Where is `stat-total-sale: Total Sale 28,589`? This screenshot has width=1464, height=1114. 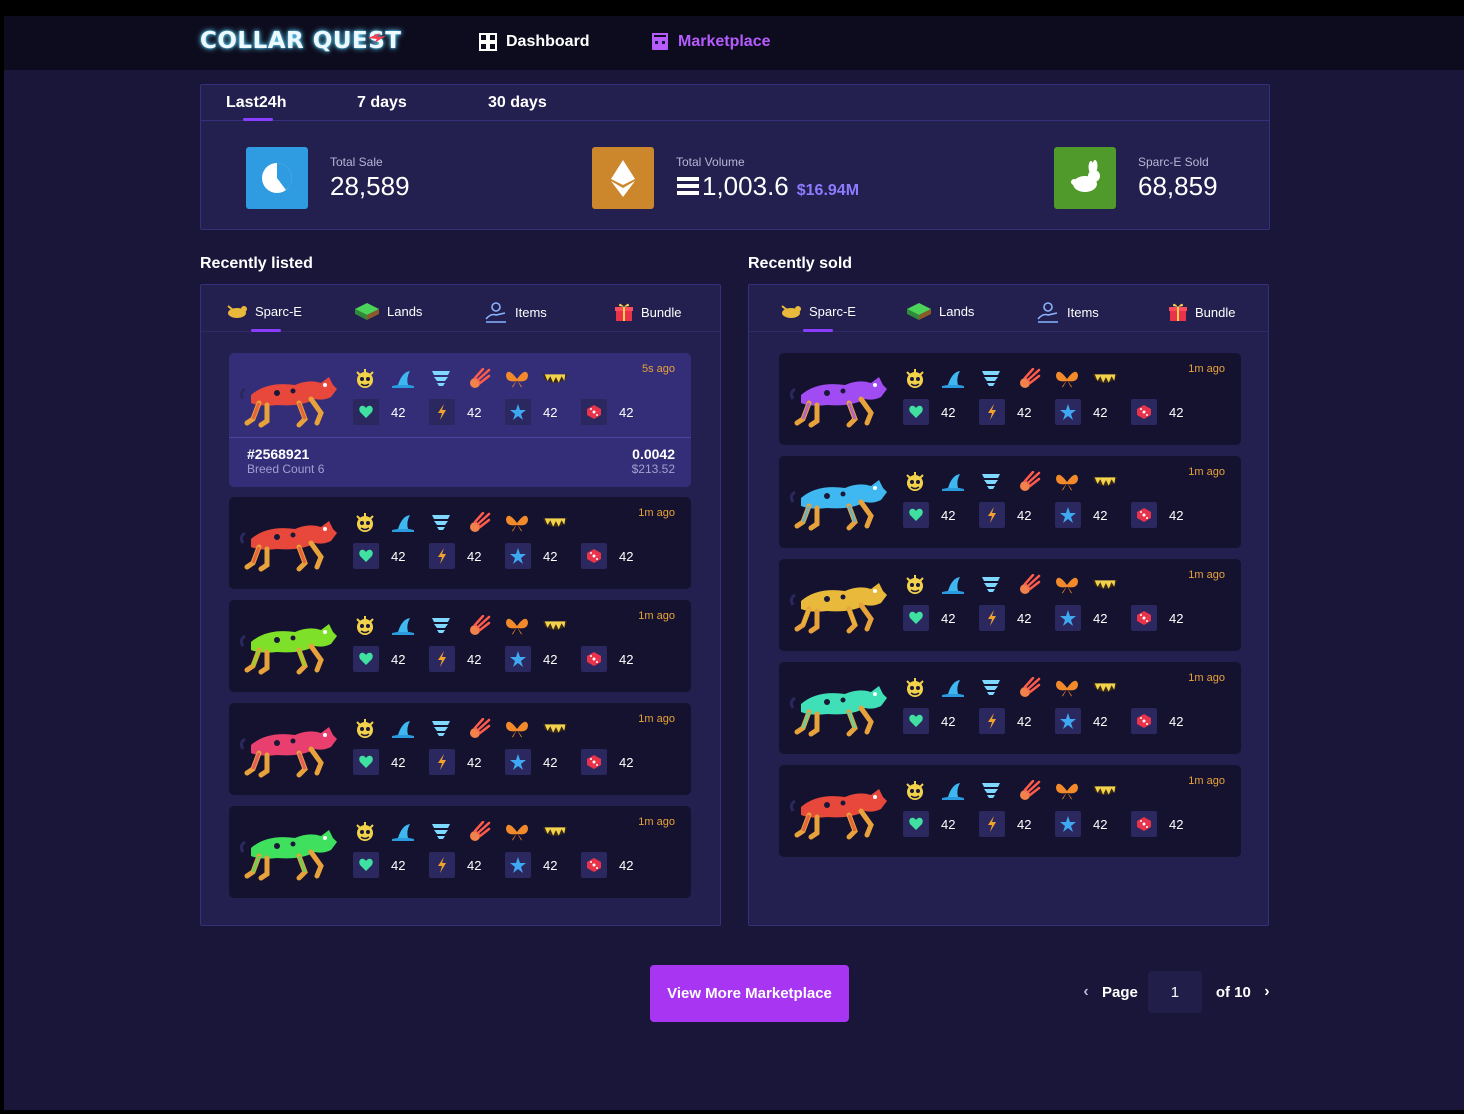 stat-total-sale: Total Sale 28,589 is located at coordinates (328, 178).